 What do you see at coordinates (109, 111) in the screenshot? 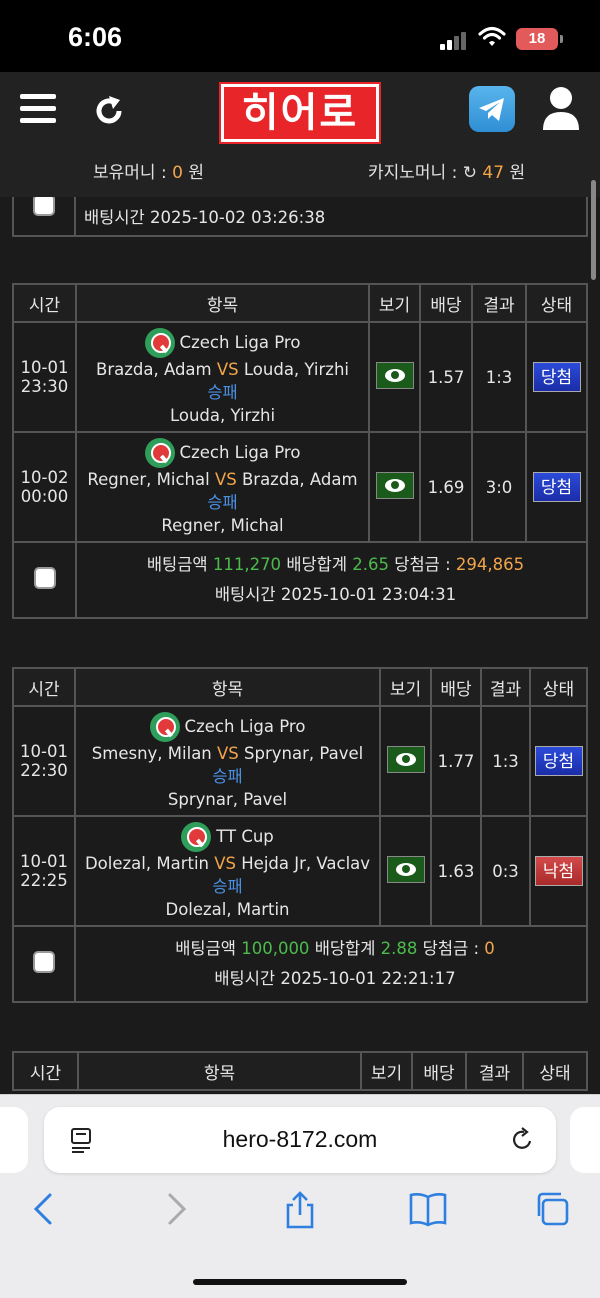
I see `refresh-icon` at bounding box center [109, 111].